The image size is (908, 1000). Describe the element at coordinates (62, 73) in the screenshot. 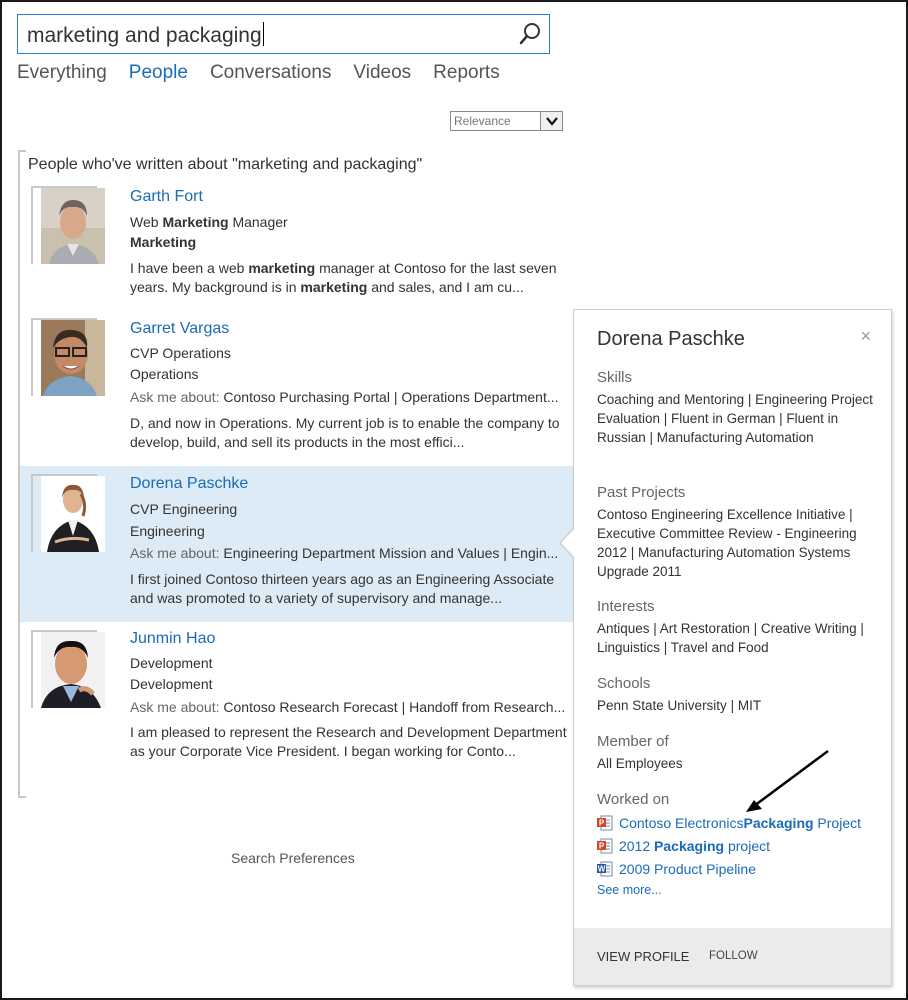

I see `tab-everything: Everything` at that location.